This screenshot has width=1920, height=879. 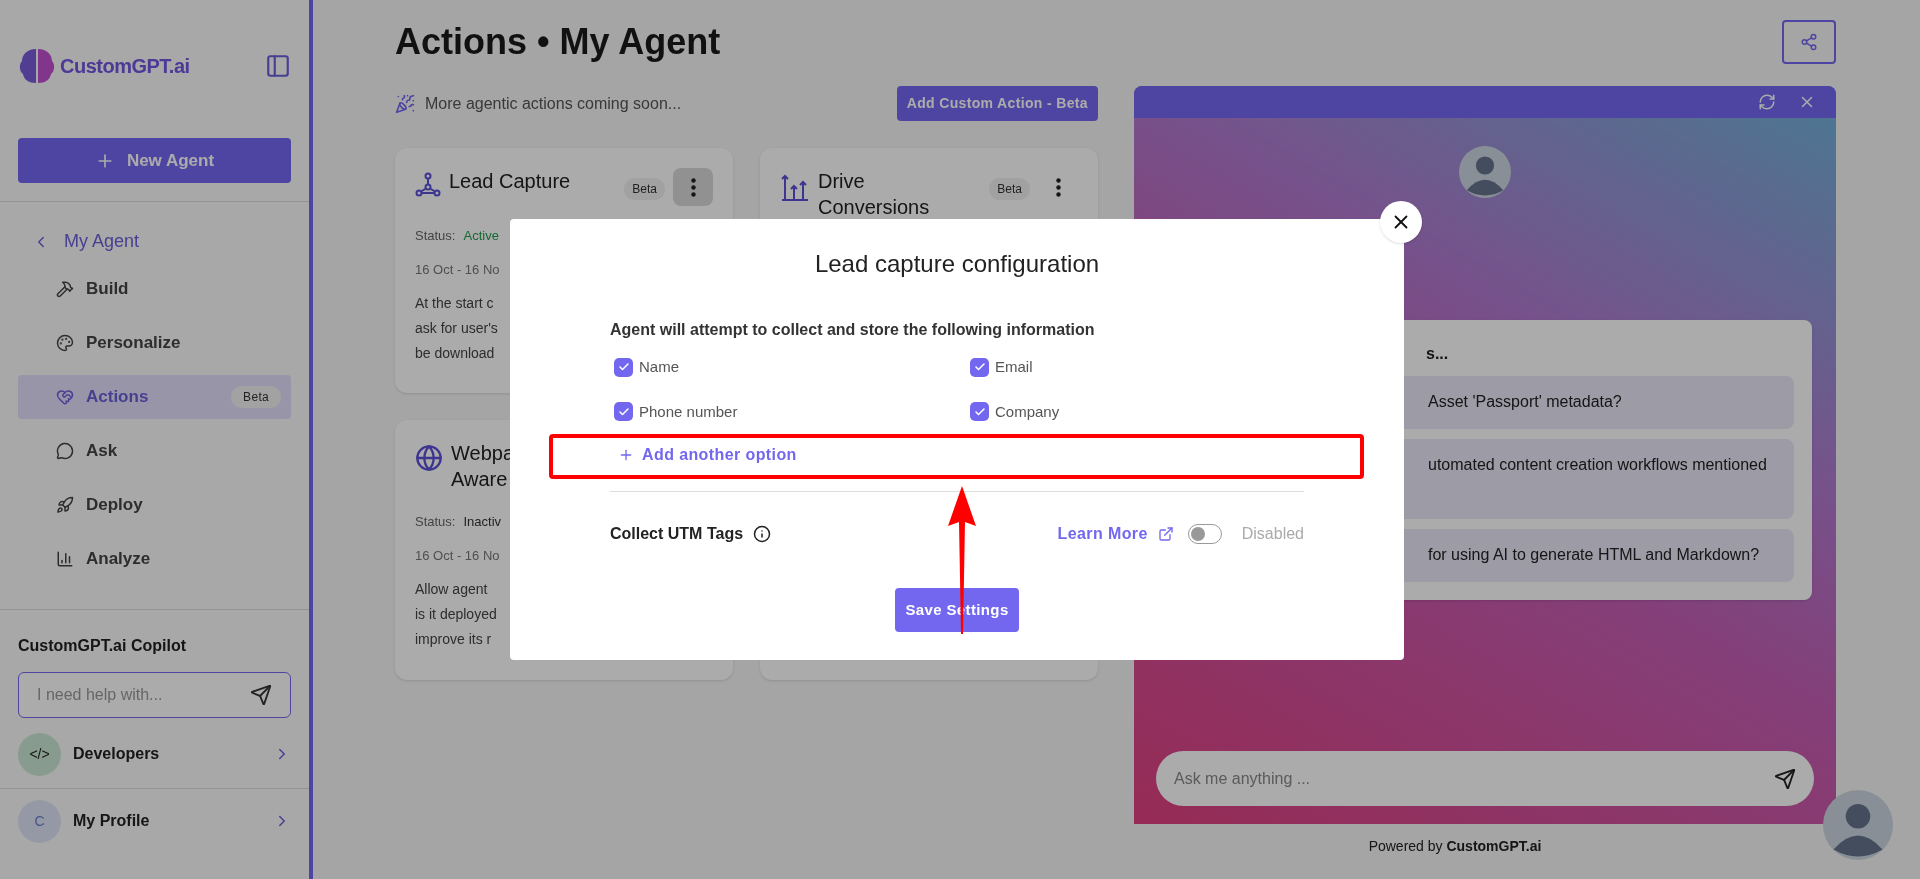 I want to click on more-button, so click(x=693, y=187).